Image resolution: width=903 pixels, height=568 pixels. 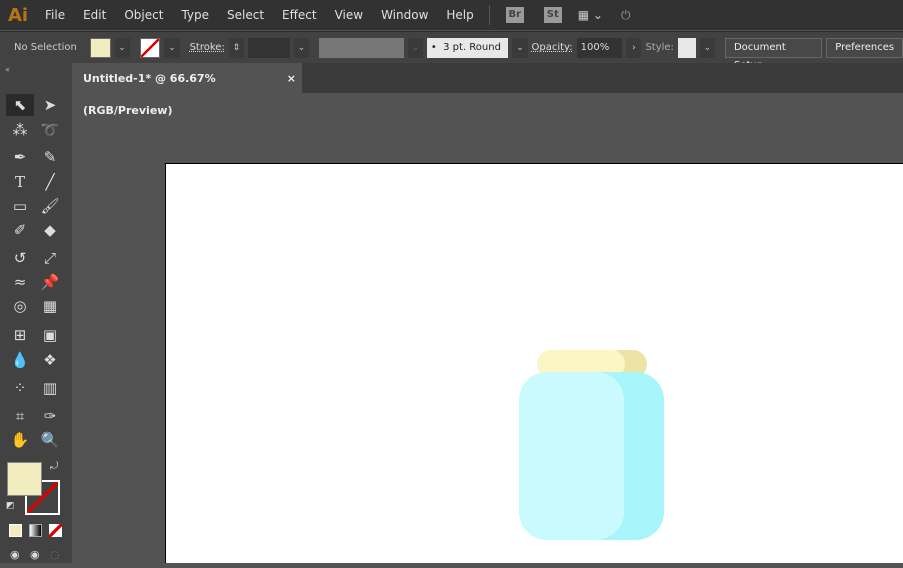 I want to click on opacity-label: Opacity:, so click(x=552, y=47).